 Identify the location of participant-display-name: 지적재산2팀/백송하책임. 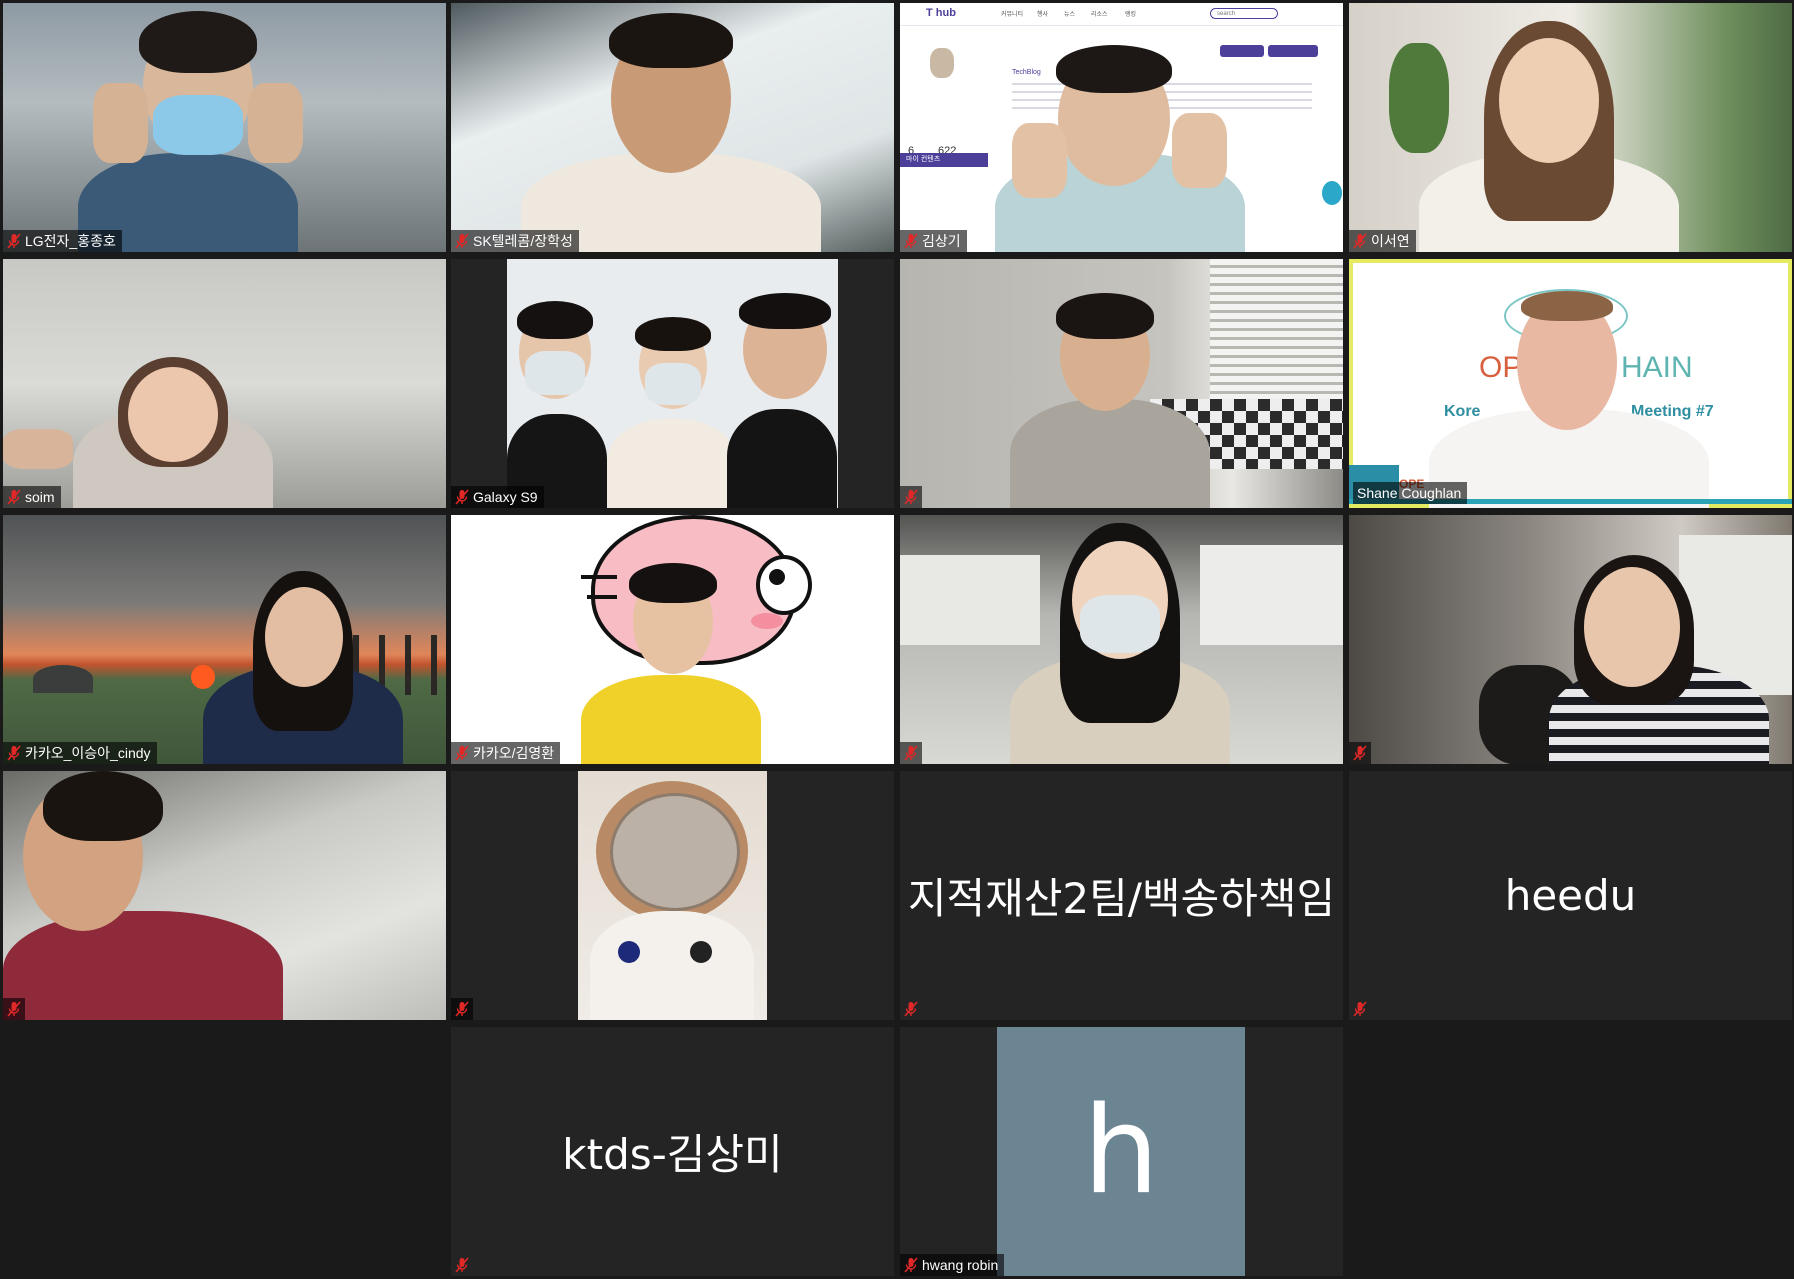
(1121, 898).